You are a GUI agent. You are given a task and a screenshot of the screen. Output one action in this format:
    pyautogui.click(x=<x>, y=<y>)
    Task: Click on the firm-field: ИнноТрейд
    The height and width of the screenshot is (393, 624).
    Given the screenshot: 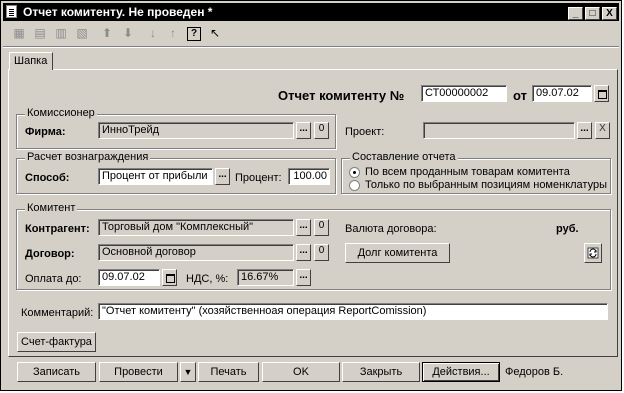 What is the action you would take?
    pyautogui.click(x=196, y=130)
    